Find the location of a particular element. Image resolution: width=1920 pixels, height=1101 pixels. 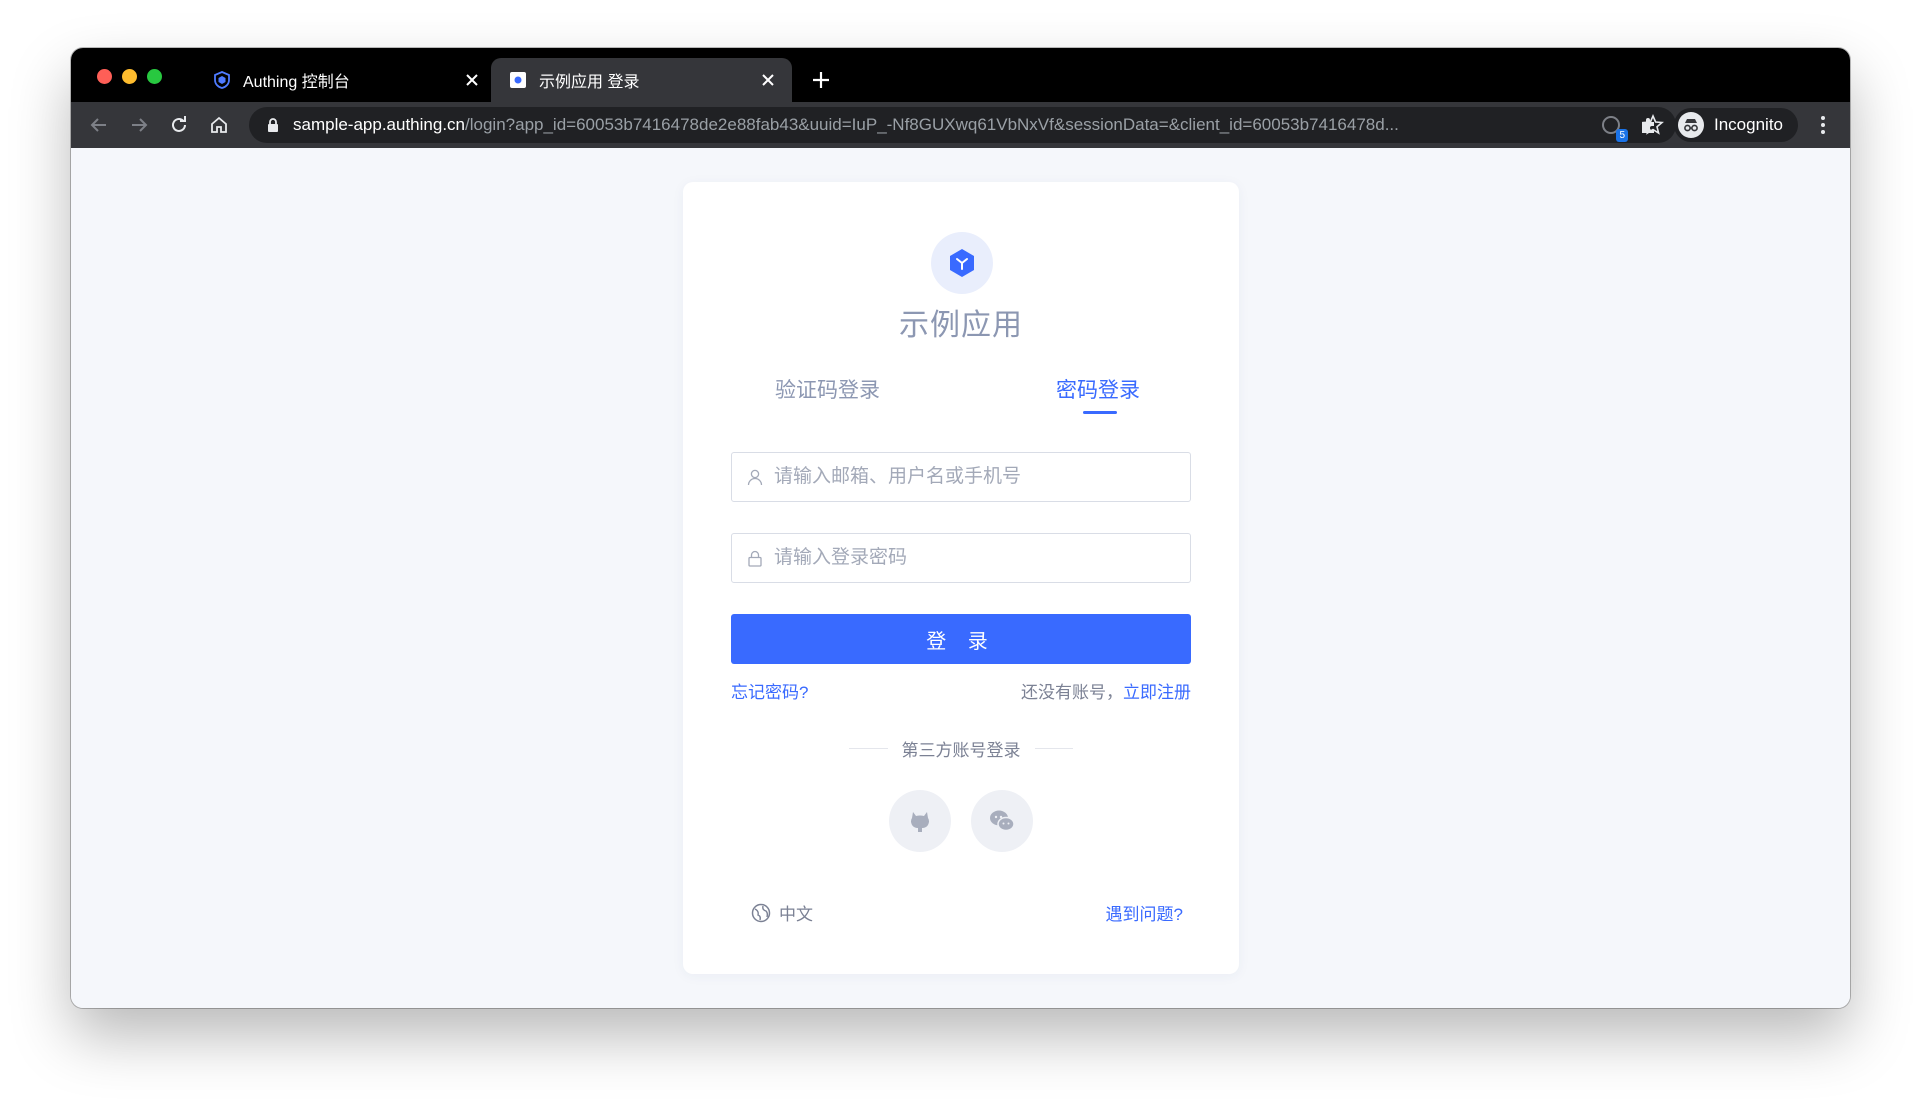

tab-title: 示例应用 登录 is located at coordinates (589, 82).